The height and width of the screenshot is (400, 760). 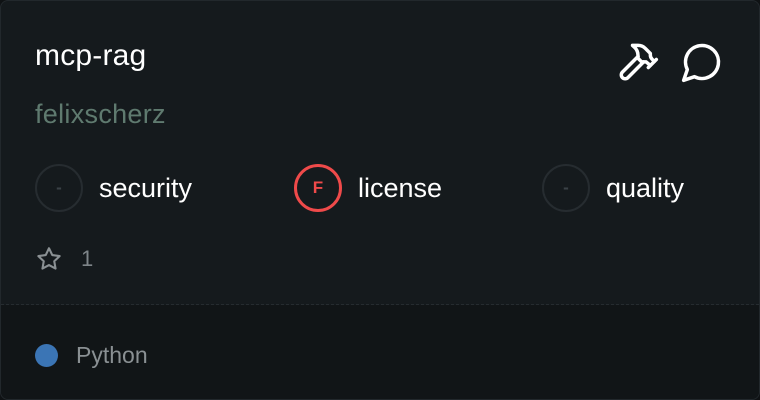 What do you see at coordinates (90, 56) in the screenshot?
I see `card-title: mcp-rag` at bounding box center [90, 56].